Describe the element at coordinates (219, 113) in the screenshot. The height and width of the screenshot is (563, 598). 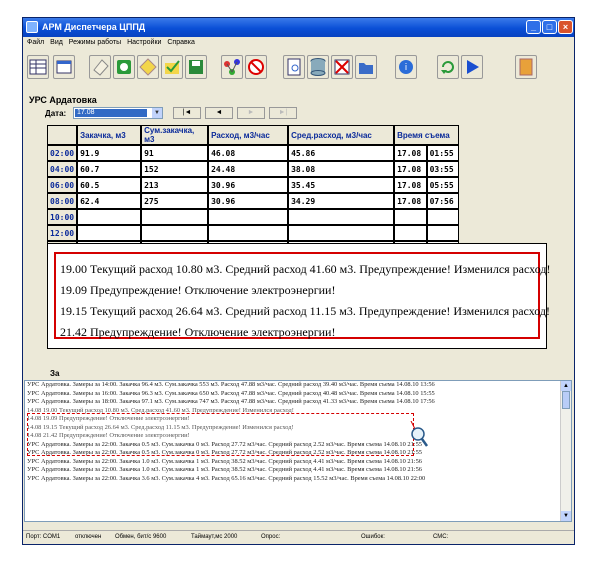
I see `nav-prev-button: ◄` at that location.